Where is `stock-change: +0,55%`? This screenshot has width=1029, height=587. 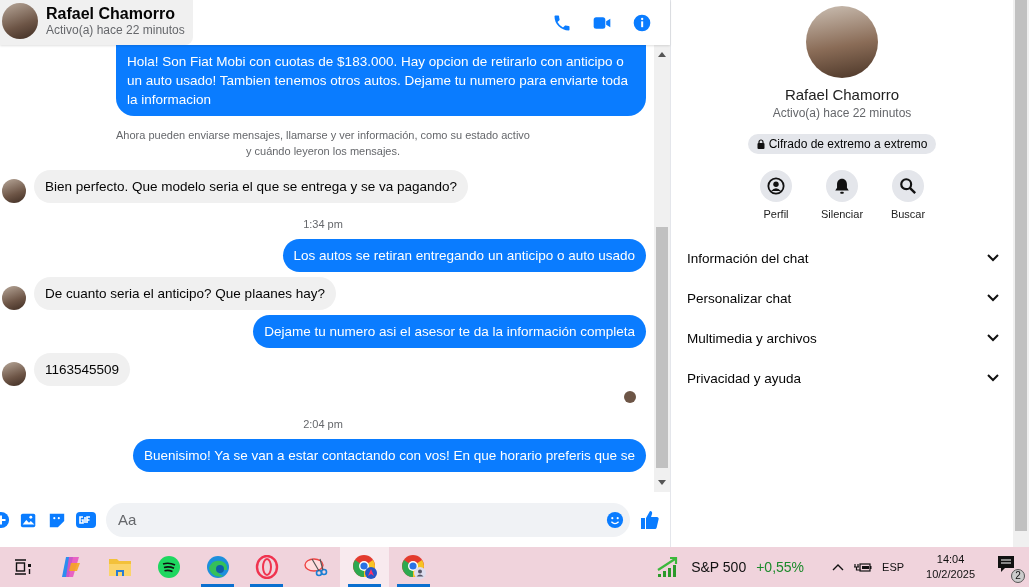
stock-change: +0,55% is located at coordinates (780, 567).